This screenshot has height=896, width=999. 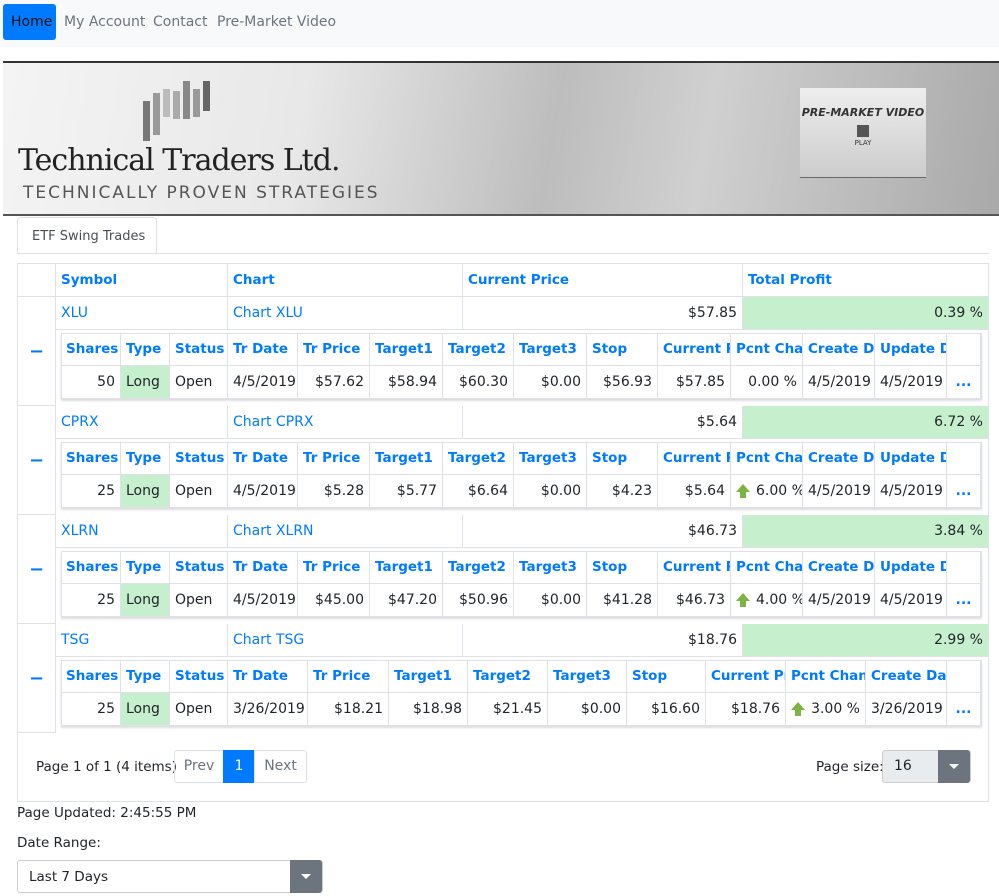 What do you see at coordinates (345, 313) in the screenshot?
I see `chart-link: Chart XLU` at bounding box center [345, 313].